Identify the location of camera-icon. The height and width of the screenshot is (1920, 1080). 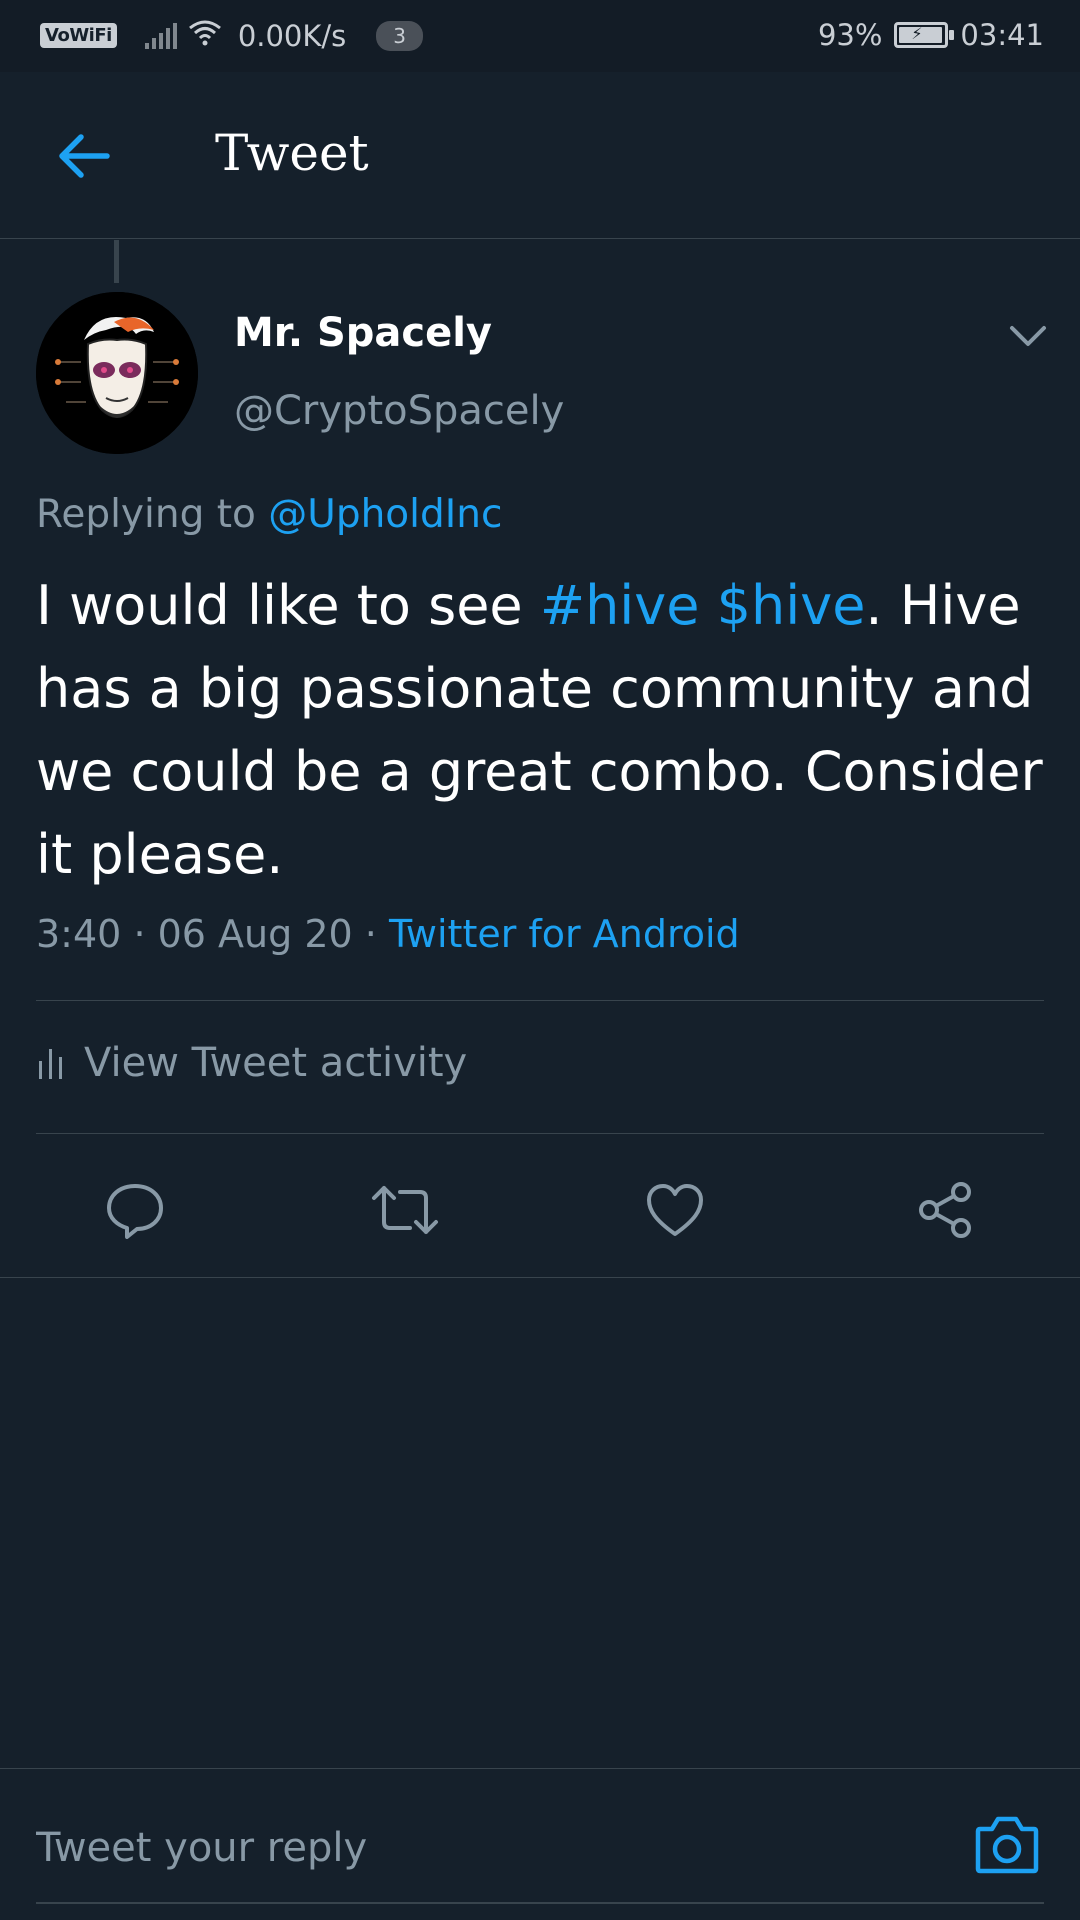
(1007, 1845).